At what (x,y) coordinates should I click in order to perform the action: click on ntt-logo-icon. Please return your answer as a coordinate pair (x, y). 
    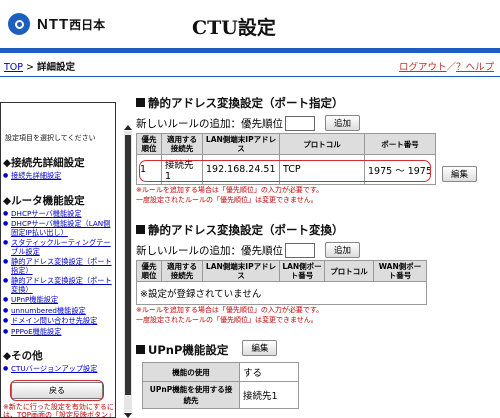
    Looking at the image, I should click on (19, 24).